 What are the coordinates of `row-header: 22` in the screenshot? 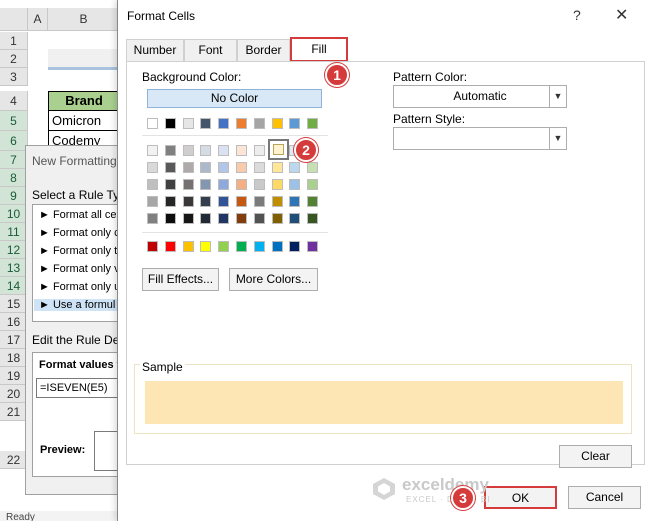 It's located at (14, 460).